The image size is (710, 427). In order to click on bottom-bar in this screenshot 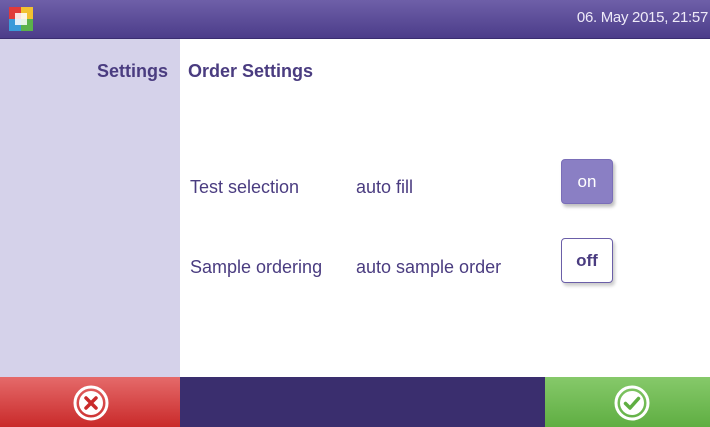, I will do `click(355, 402)`.